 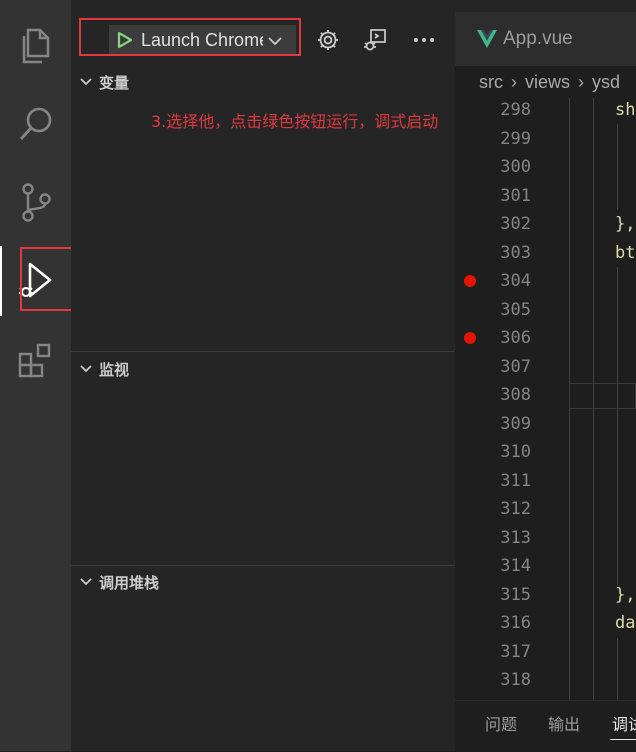 I want to click on tab-output: 输出, so click(x=564, y=723).